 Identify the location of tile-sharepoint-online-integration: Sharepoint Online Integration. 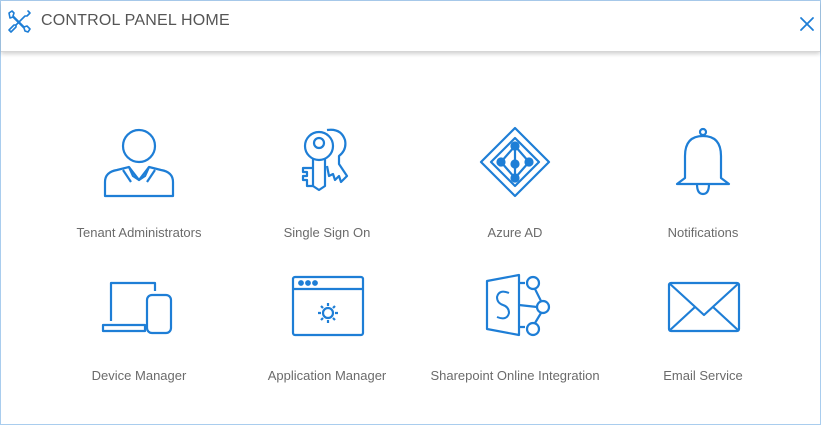
(515, 330).